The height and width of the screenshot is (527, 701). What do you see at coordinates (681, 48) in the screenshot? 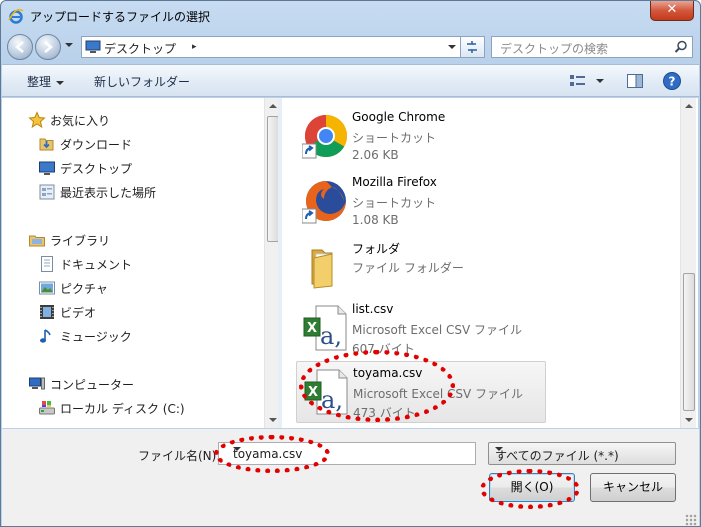
I see `search-icon` at bounding box center [681, 48].